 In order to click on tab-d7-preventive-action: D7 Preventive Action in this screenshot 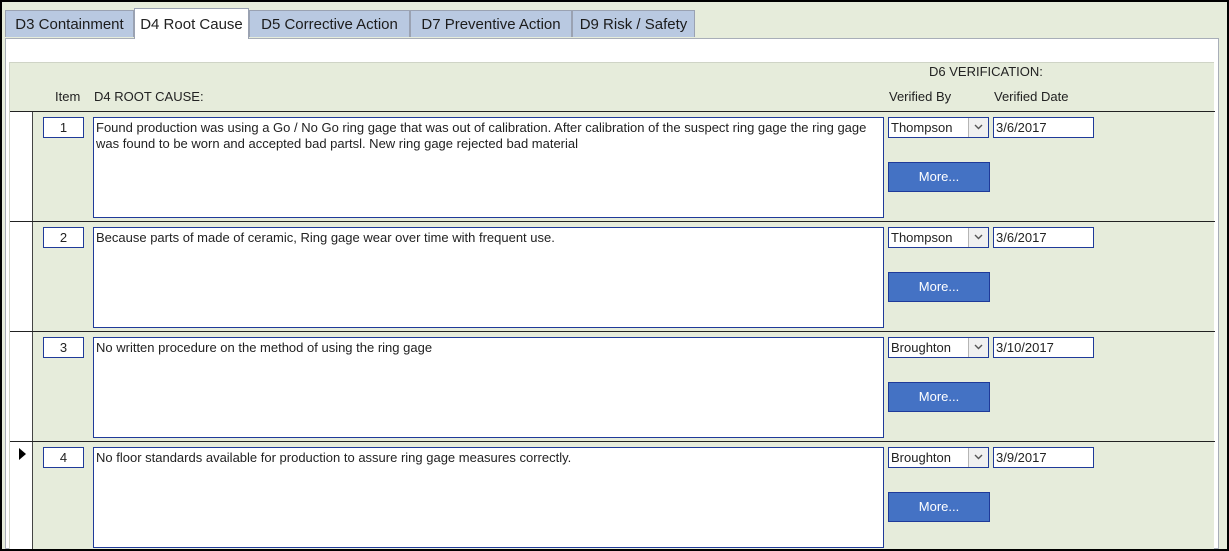, I will do `click(491, 23)`.